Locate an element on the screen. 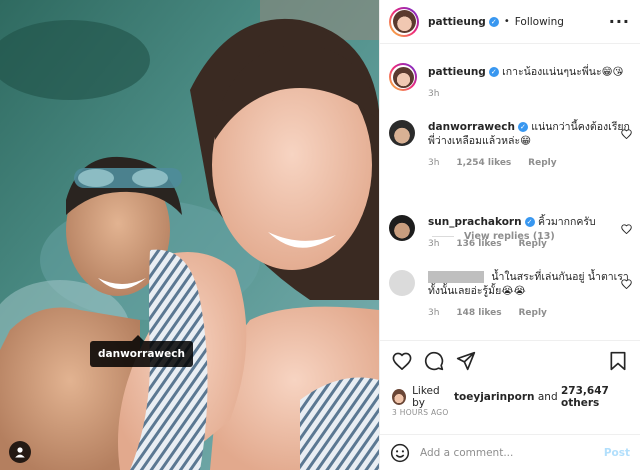 The image size is (640, 470). person-icon is located at coordinates (20, 452).